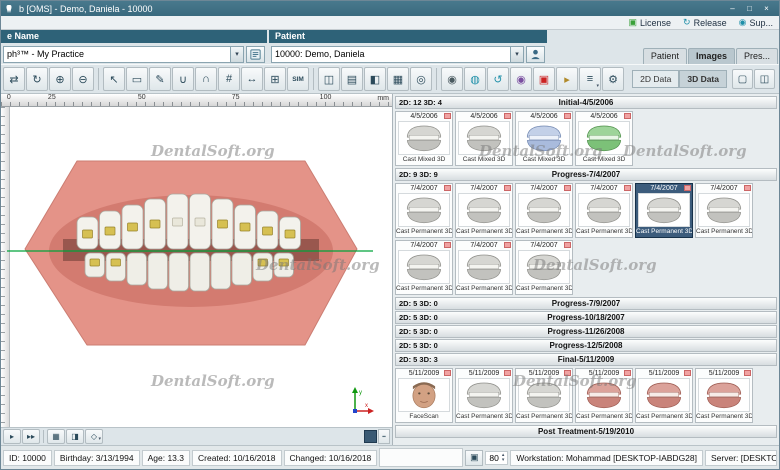 The height and width of the screenshot is (470, 780). I want to click on section-title: Initial-4/5/2006, so click(586, 102).